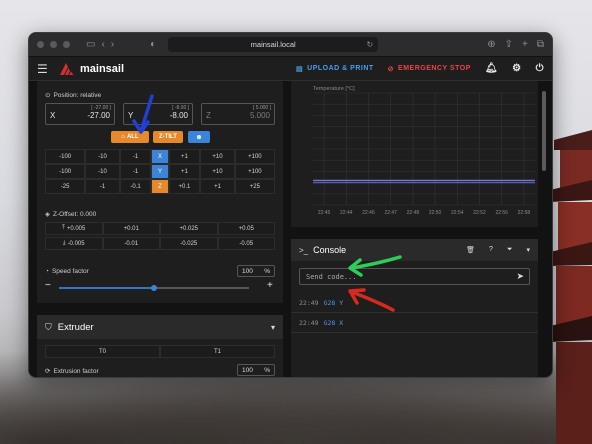 The image size is (592, 444). What do you see at coordinates (540, 68) in the screenshot?
I see `power-icon: ⏻` at bounding box center [540, 68].